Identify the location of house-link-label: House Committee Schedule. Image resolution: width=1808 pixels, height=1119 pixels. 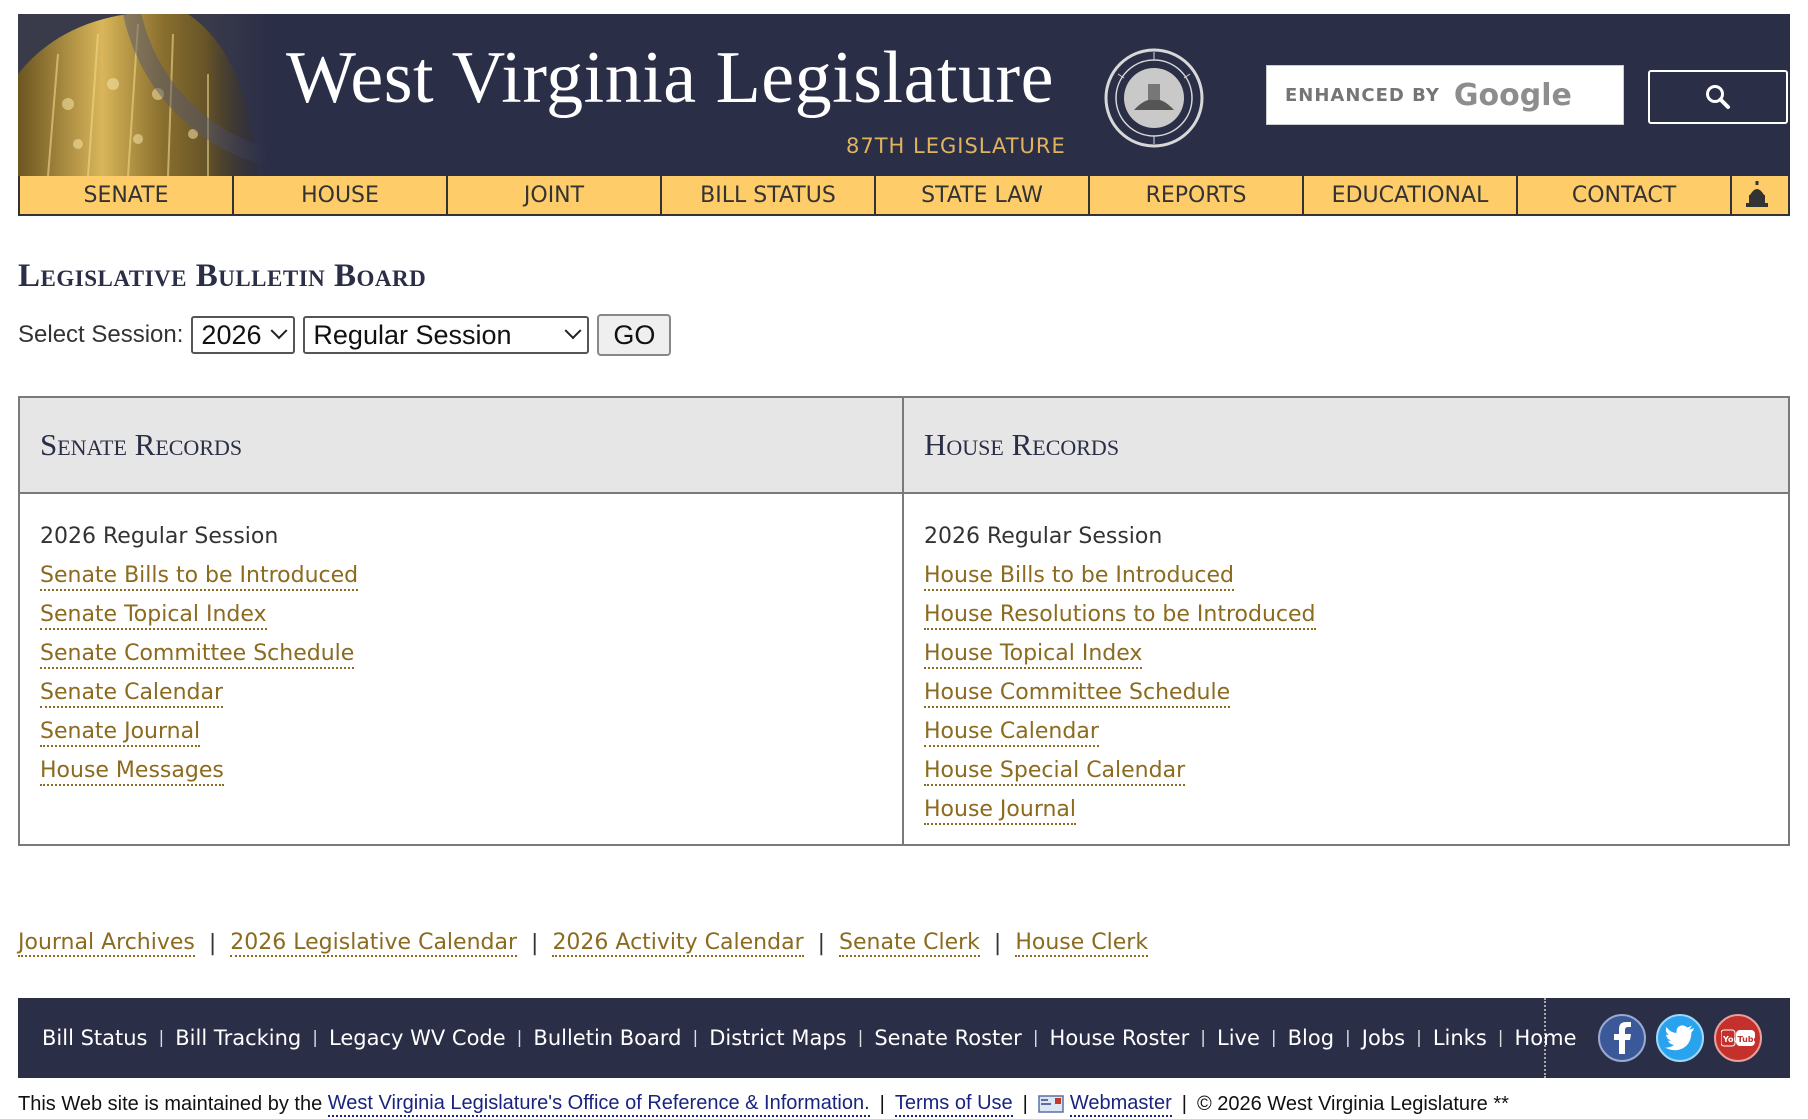
(1077, 694).